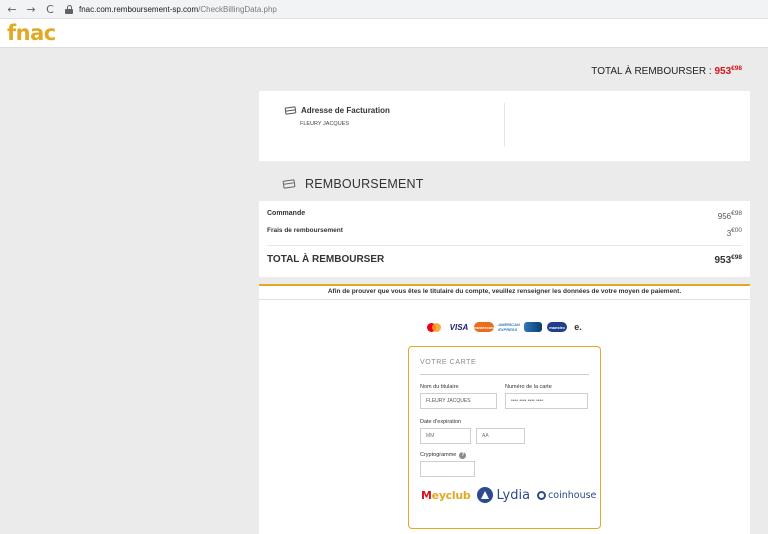 Image resolution: width=768 pixels, height=534 pixels. Describe the element at coordinates (441, 422) in the screenshot. I see `expiry-label: Date d'expiration` at that location.